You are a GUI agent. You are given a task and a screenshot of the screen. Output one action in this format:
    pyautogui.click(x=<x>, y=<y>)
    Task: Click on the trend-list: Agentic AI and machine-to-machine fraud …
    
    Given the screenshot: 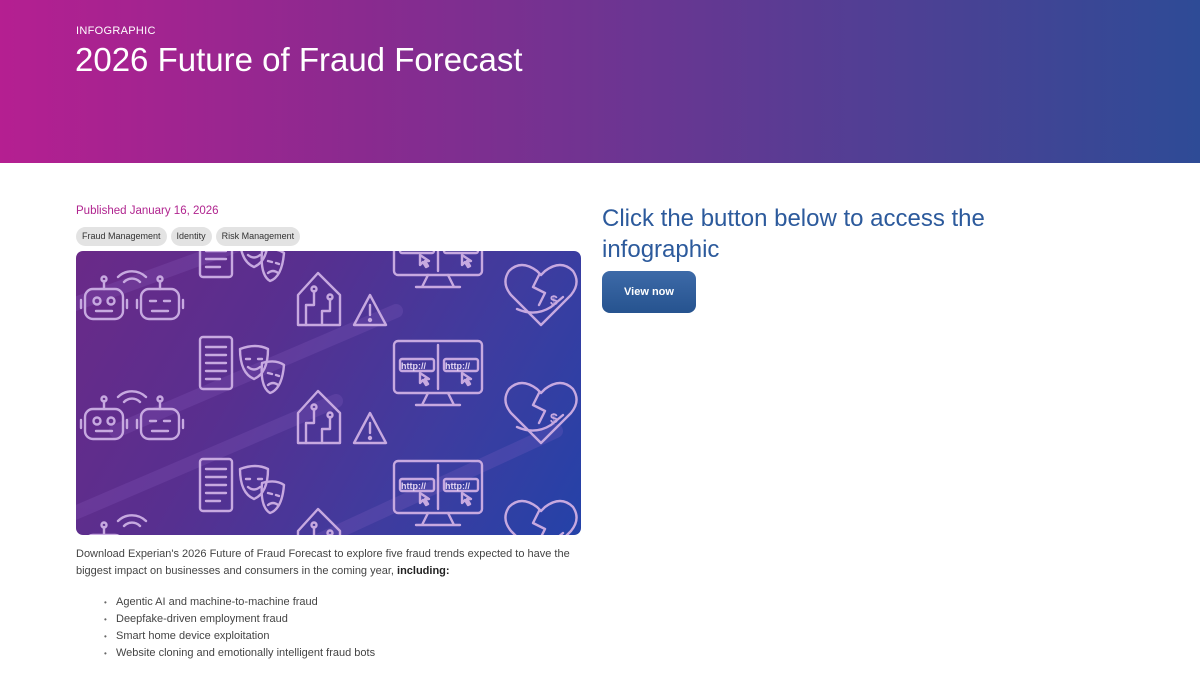 What is the action you would take?
    pyautogui.click(x=239, y=628)
    